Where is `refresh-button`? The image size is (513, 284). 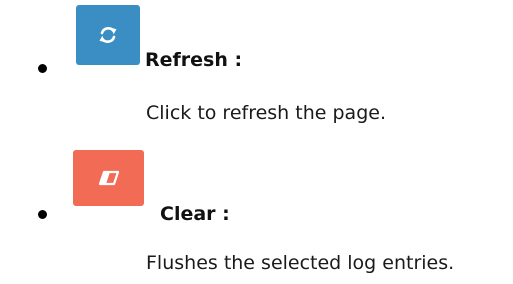 refresh-button is located at coordinates (108, 35).